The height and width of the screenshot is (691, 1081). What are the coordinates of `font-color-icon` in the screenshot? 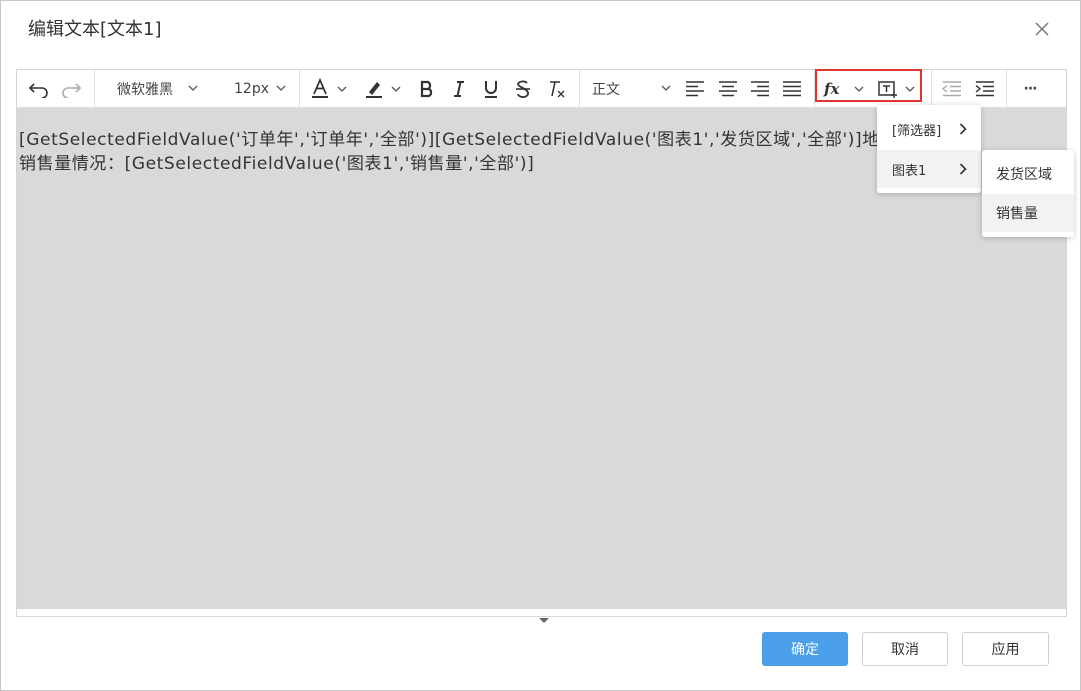 It's located at (320, 87).